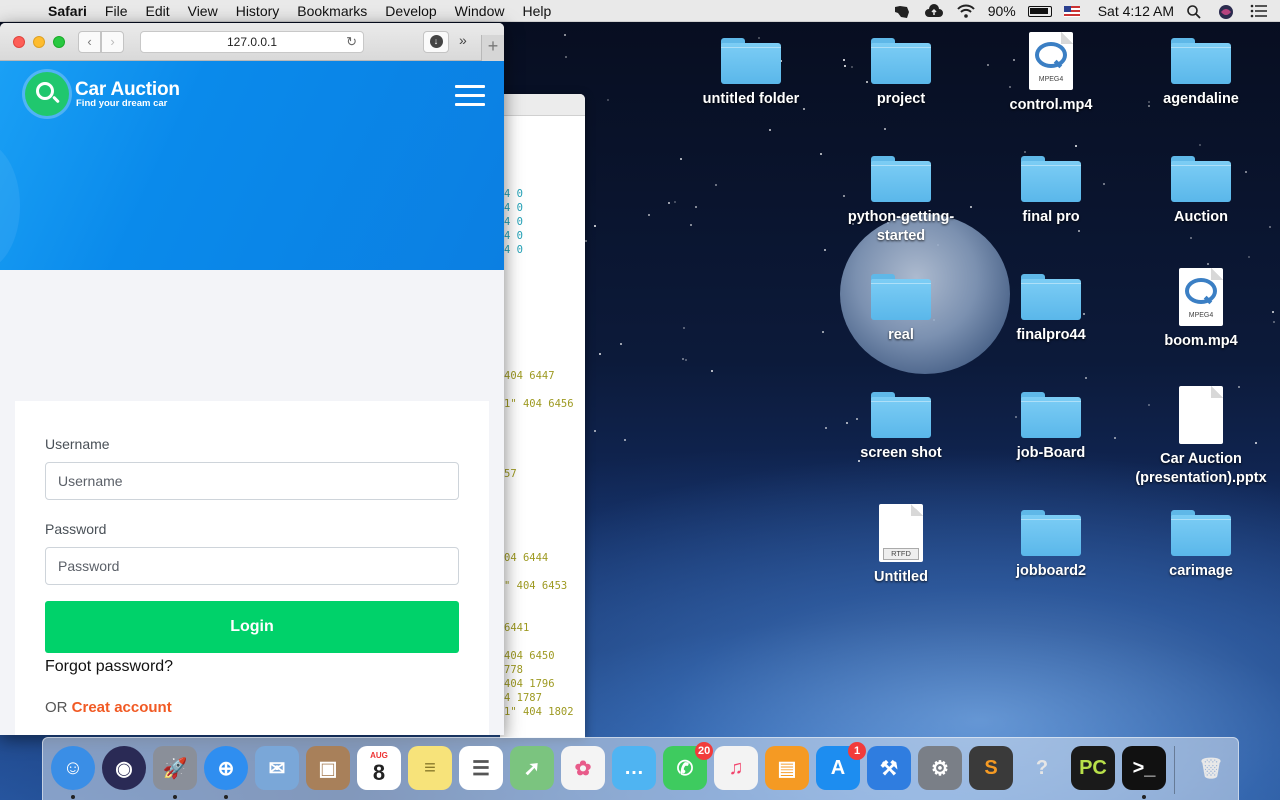 The width and height of the screenshot is (1280, 800). Describe the element at coordinates (1196, 11) in the screenshot. I see `spotlight-search-icon` at that location.